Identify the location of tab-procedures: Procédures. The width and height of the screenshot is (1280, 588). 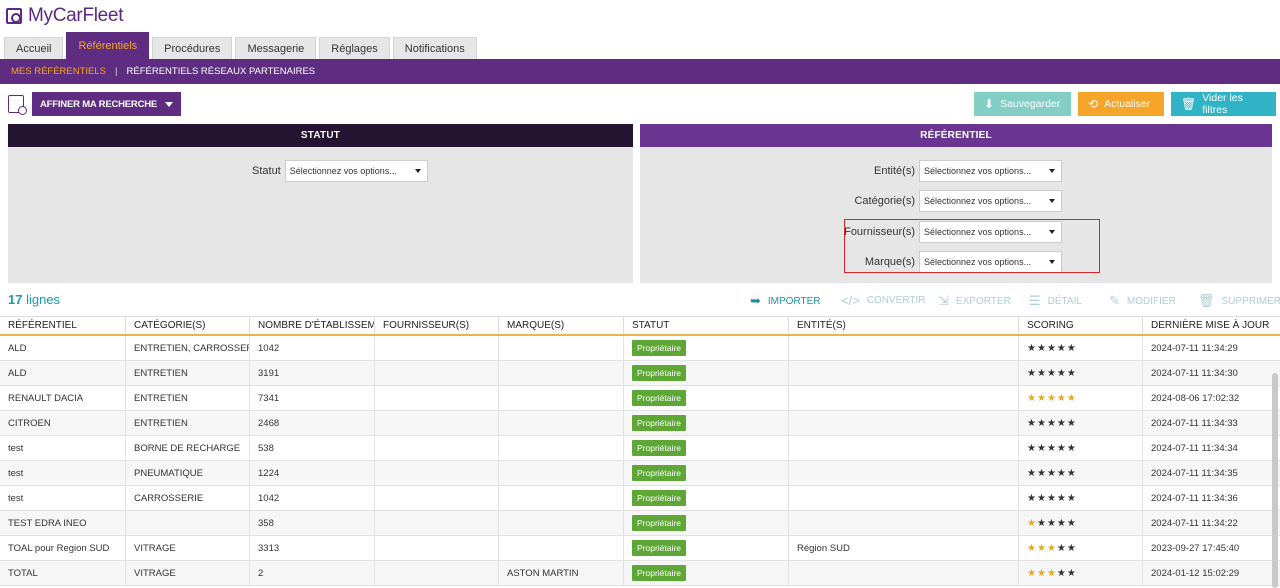
(192, 48).